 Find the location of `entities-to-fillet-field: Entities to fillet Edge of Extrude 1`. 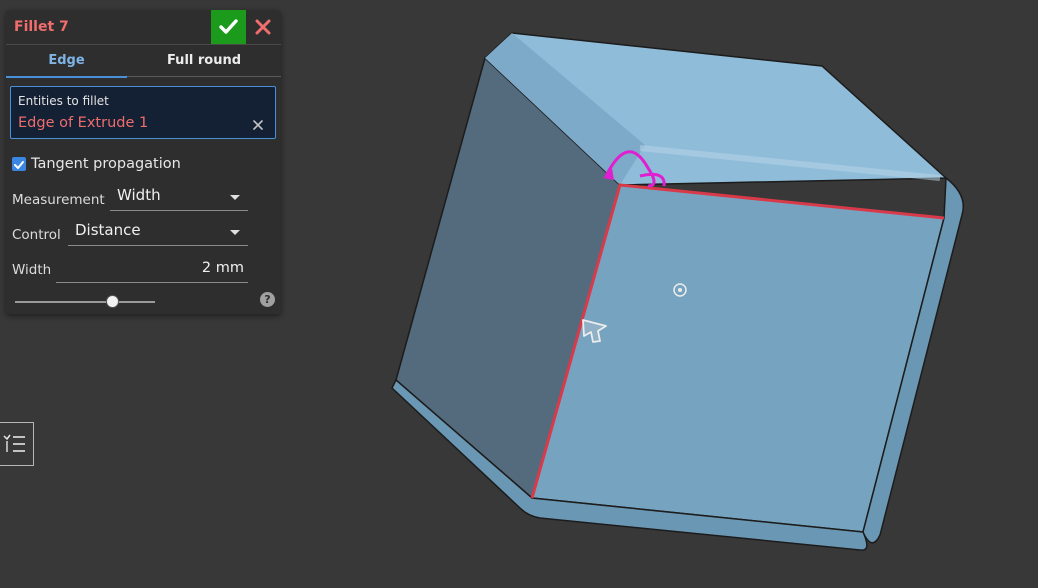

entities-to-fillet-field: Entities to fillet Edge of Extrude 1 is located at coordinates (143, 112).